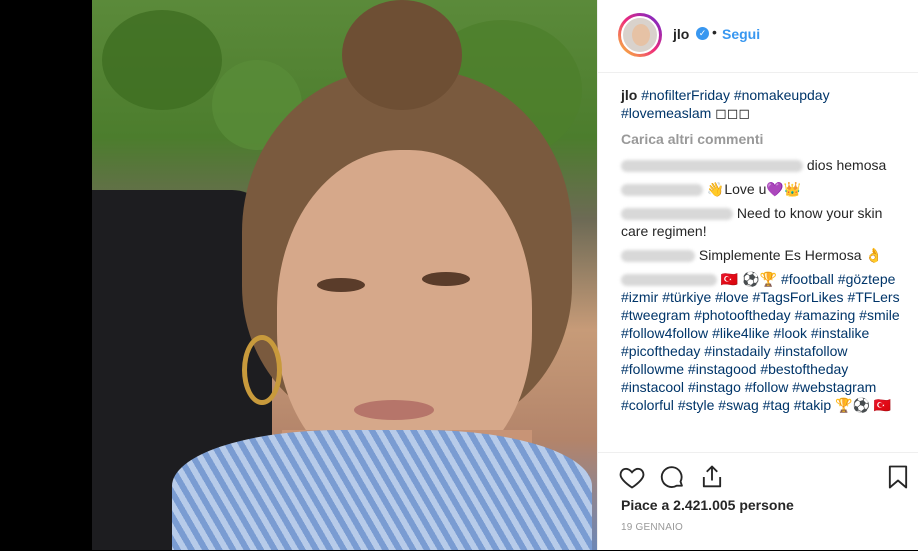  Describe the element at coordinates (749, 279) in the screenshot. I see `comment-text: 🇹🇷 ⚽🏆` at that location.